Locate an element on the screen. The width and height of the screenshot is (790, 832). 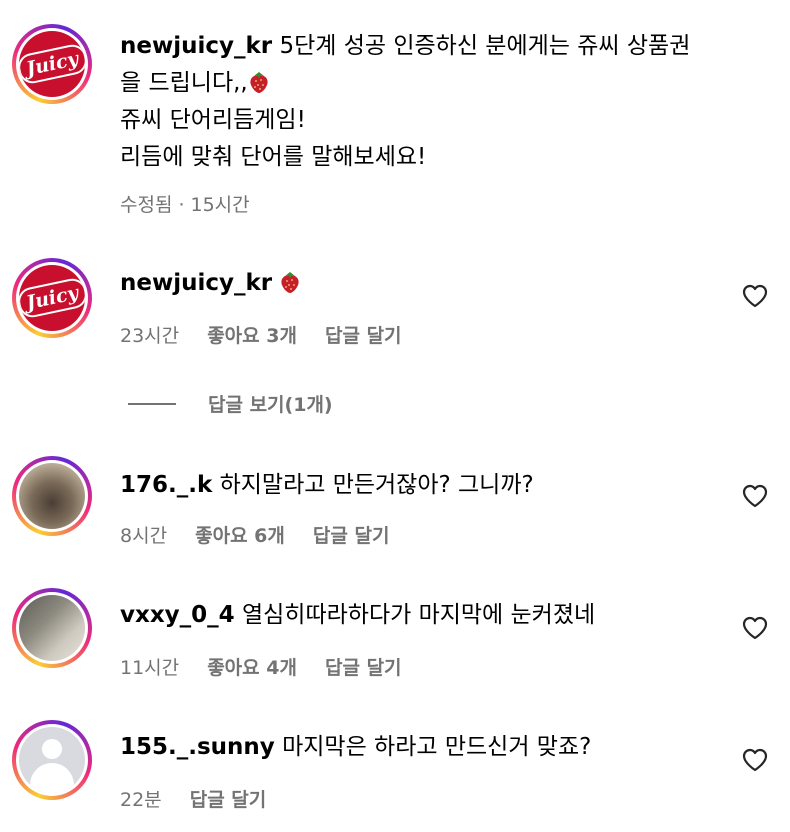
comment-text: vxxy_0_4 열심히따라하다가 마지막에 눈커졌네 is located at coordinates (358, 615).